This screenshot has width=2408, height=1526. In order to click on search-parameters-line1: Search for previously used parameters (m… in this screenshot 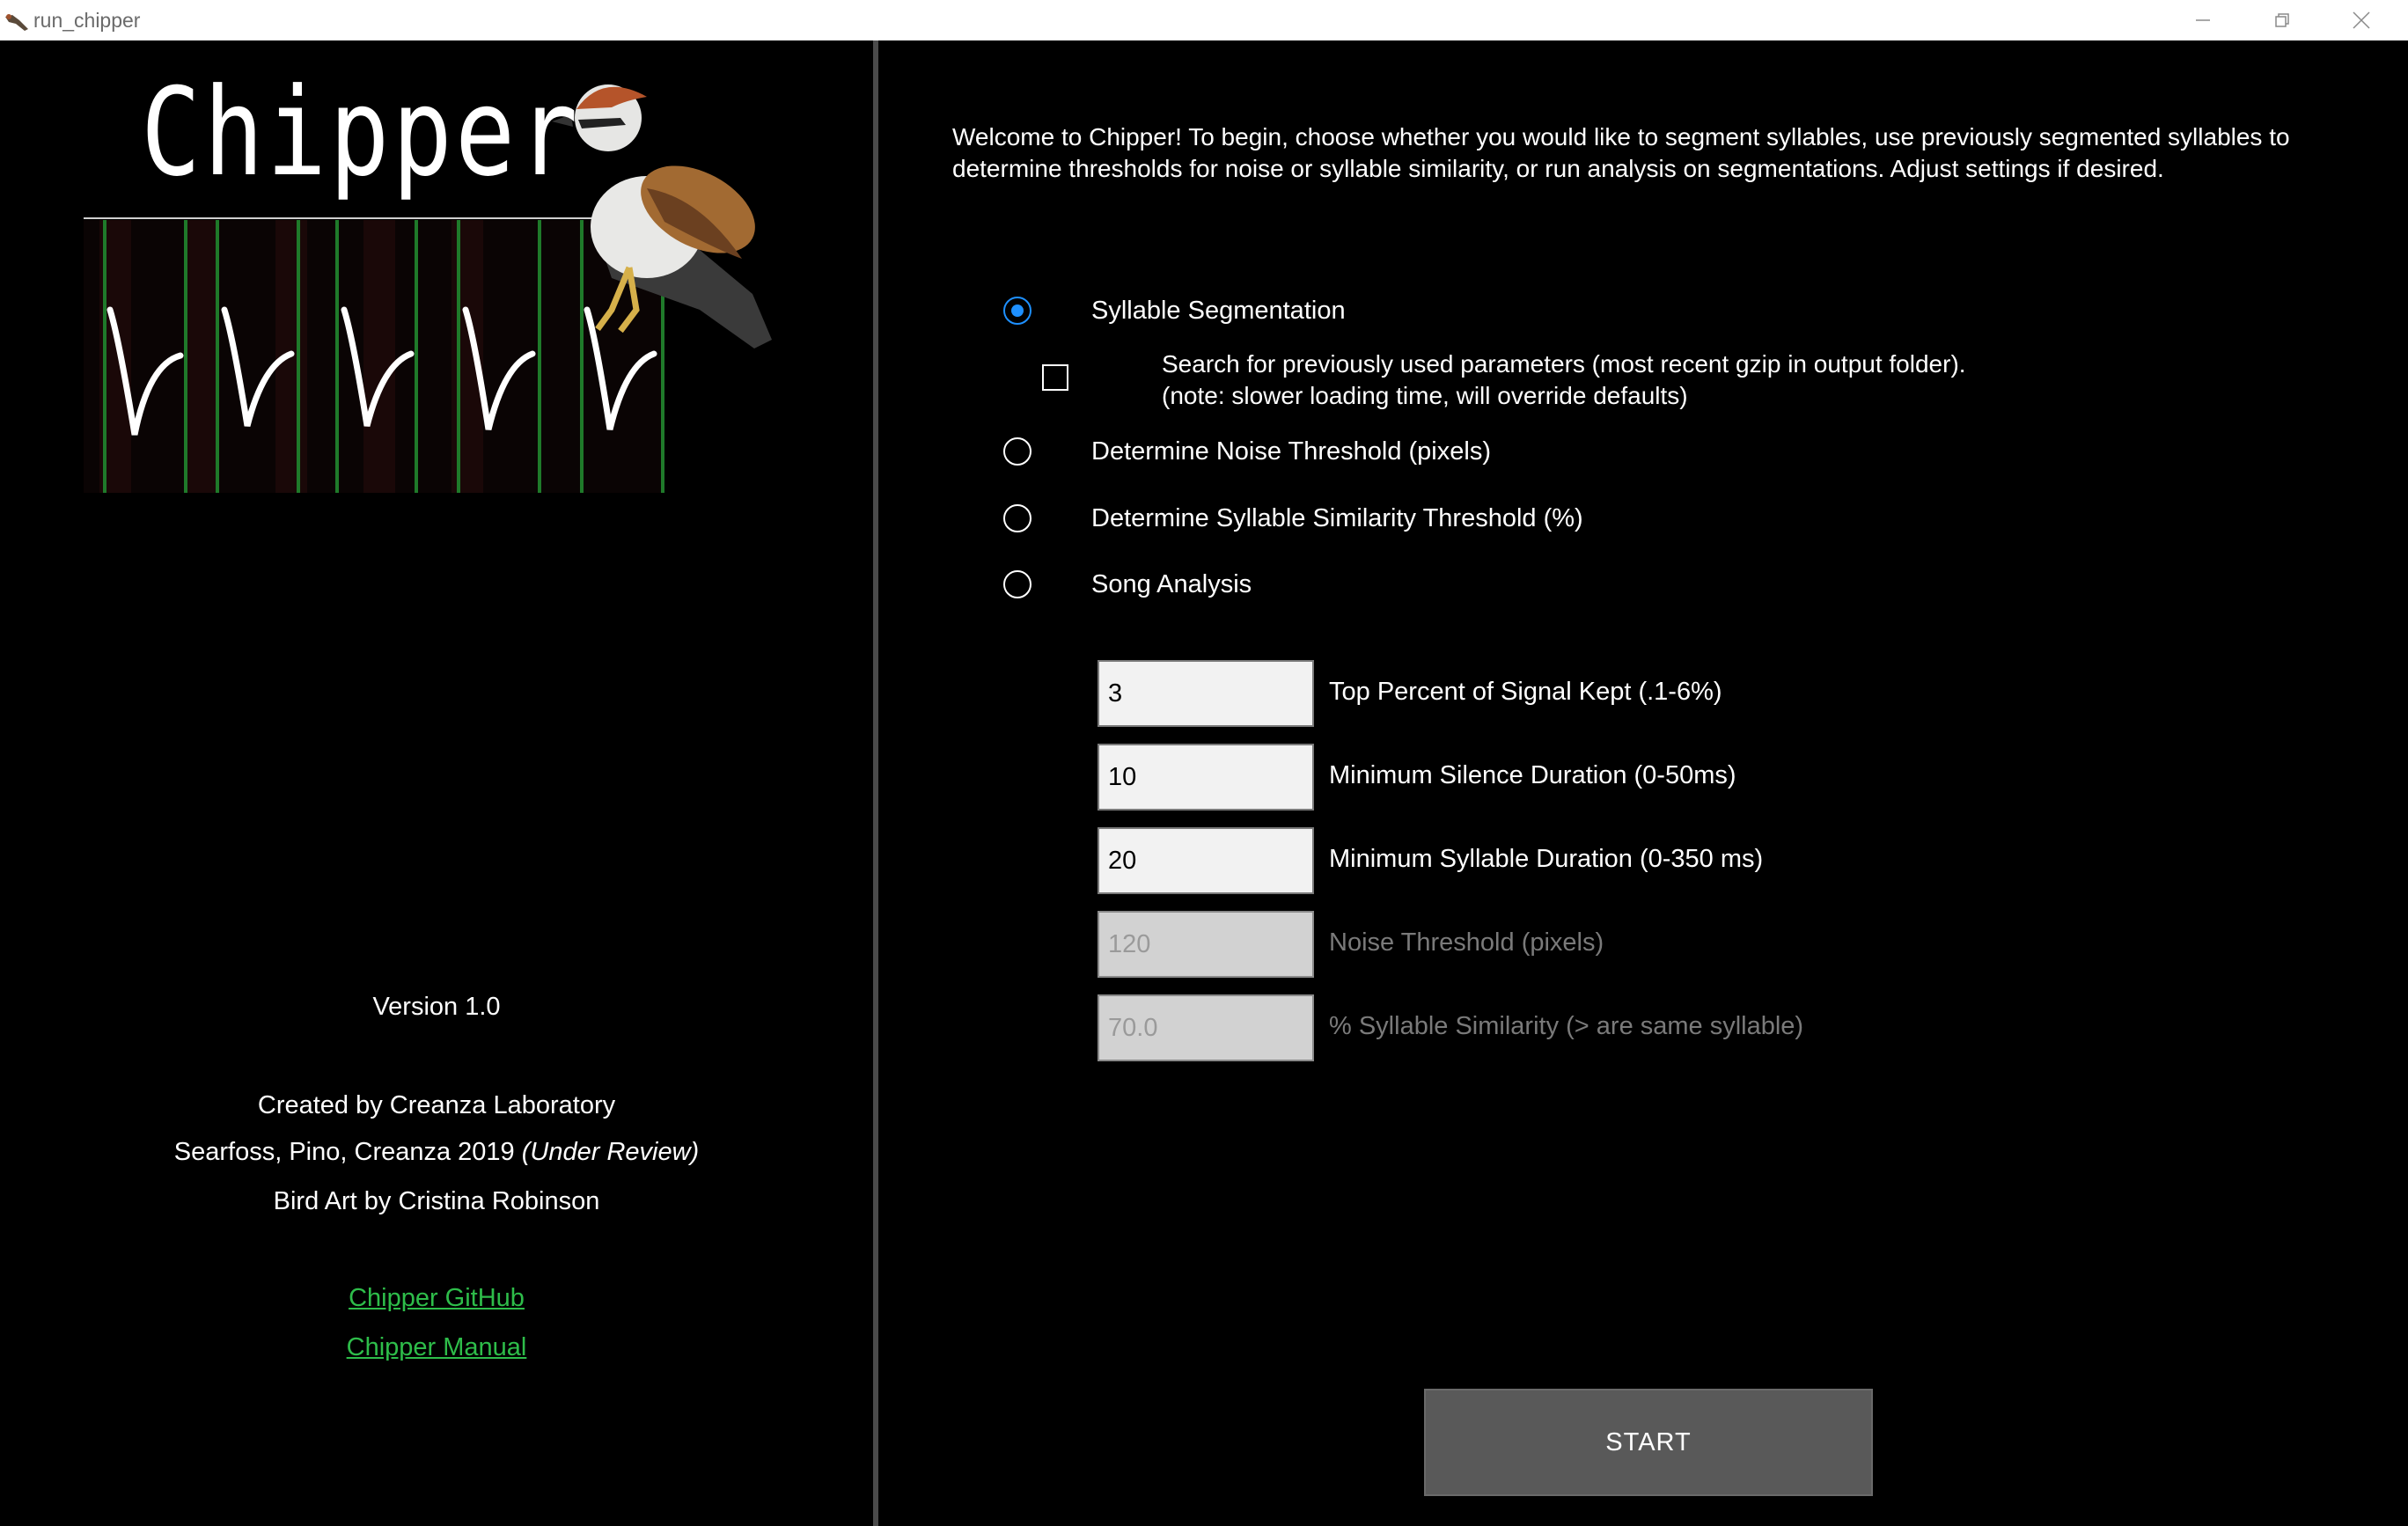, I will do `click(1564, 364)`.